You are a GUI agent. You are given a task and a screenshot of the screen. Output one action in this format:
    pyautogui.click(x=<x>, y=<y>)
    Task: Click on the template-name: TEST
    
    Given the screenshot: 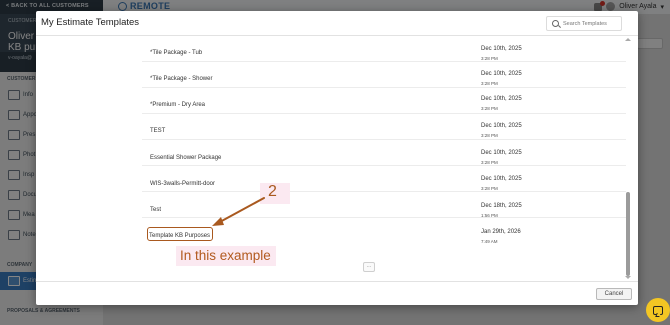 What is the action you would take?
    pyautogui.click(x=157, y=131)
    